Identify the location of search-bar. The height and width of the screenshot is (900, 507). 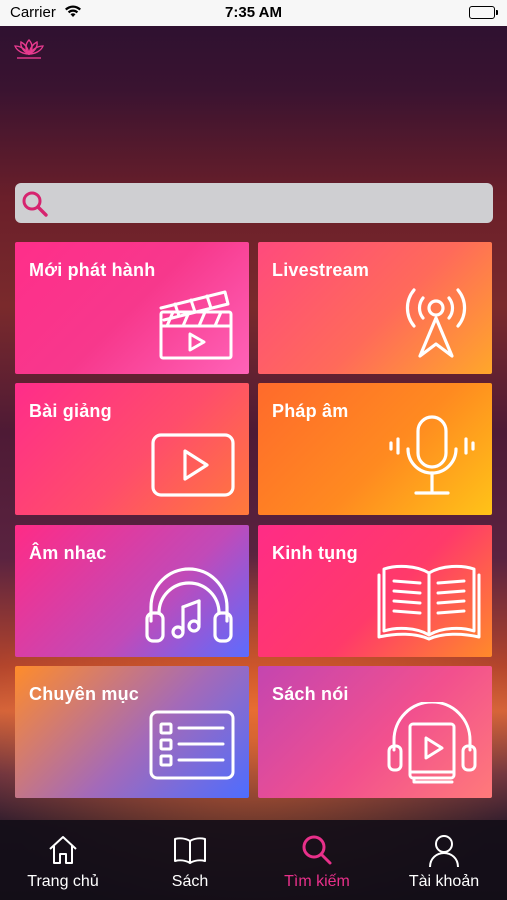
(254, 203).